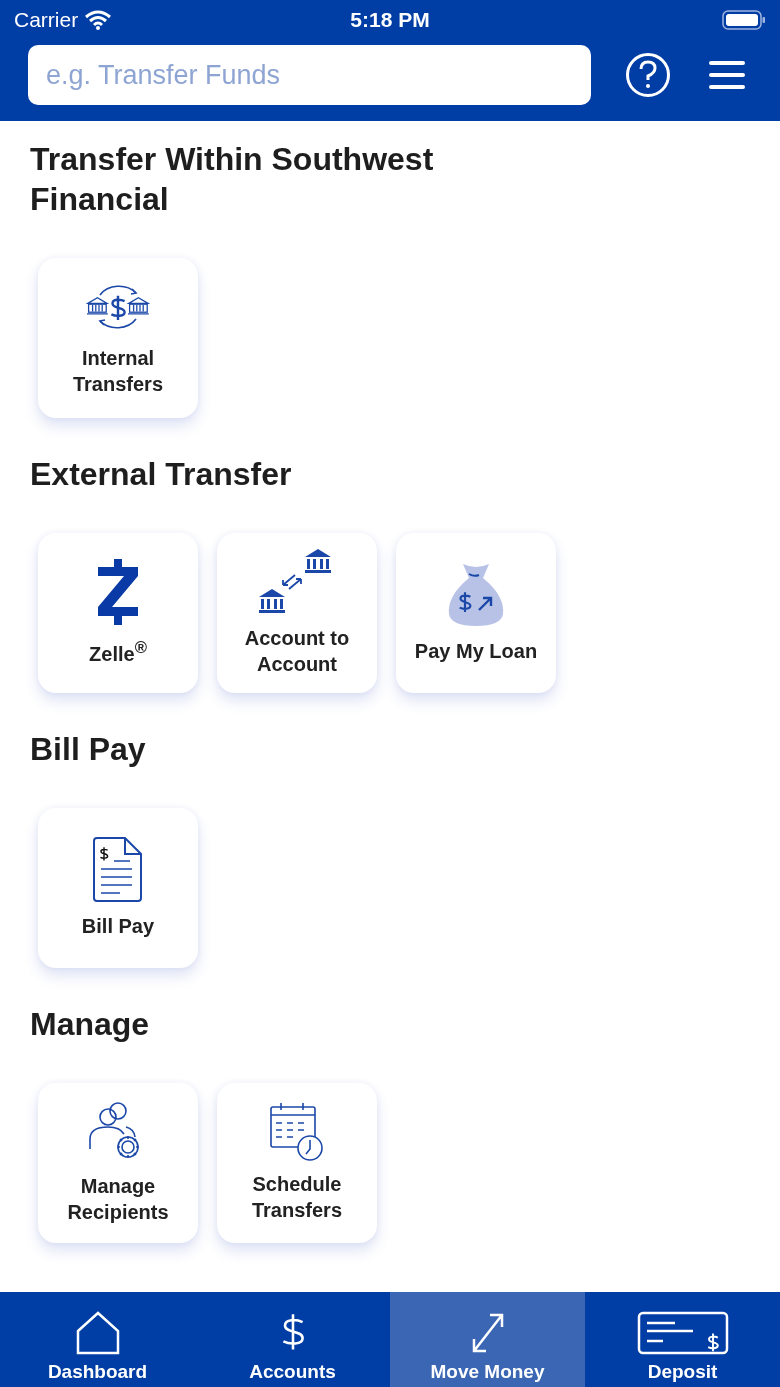 The width and height of the screenshot is (780, 1387). I want to click on tab-bar-item: Move Money, so click(487, 1339).